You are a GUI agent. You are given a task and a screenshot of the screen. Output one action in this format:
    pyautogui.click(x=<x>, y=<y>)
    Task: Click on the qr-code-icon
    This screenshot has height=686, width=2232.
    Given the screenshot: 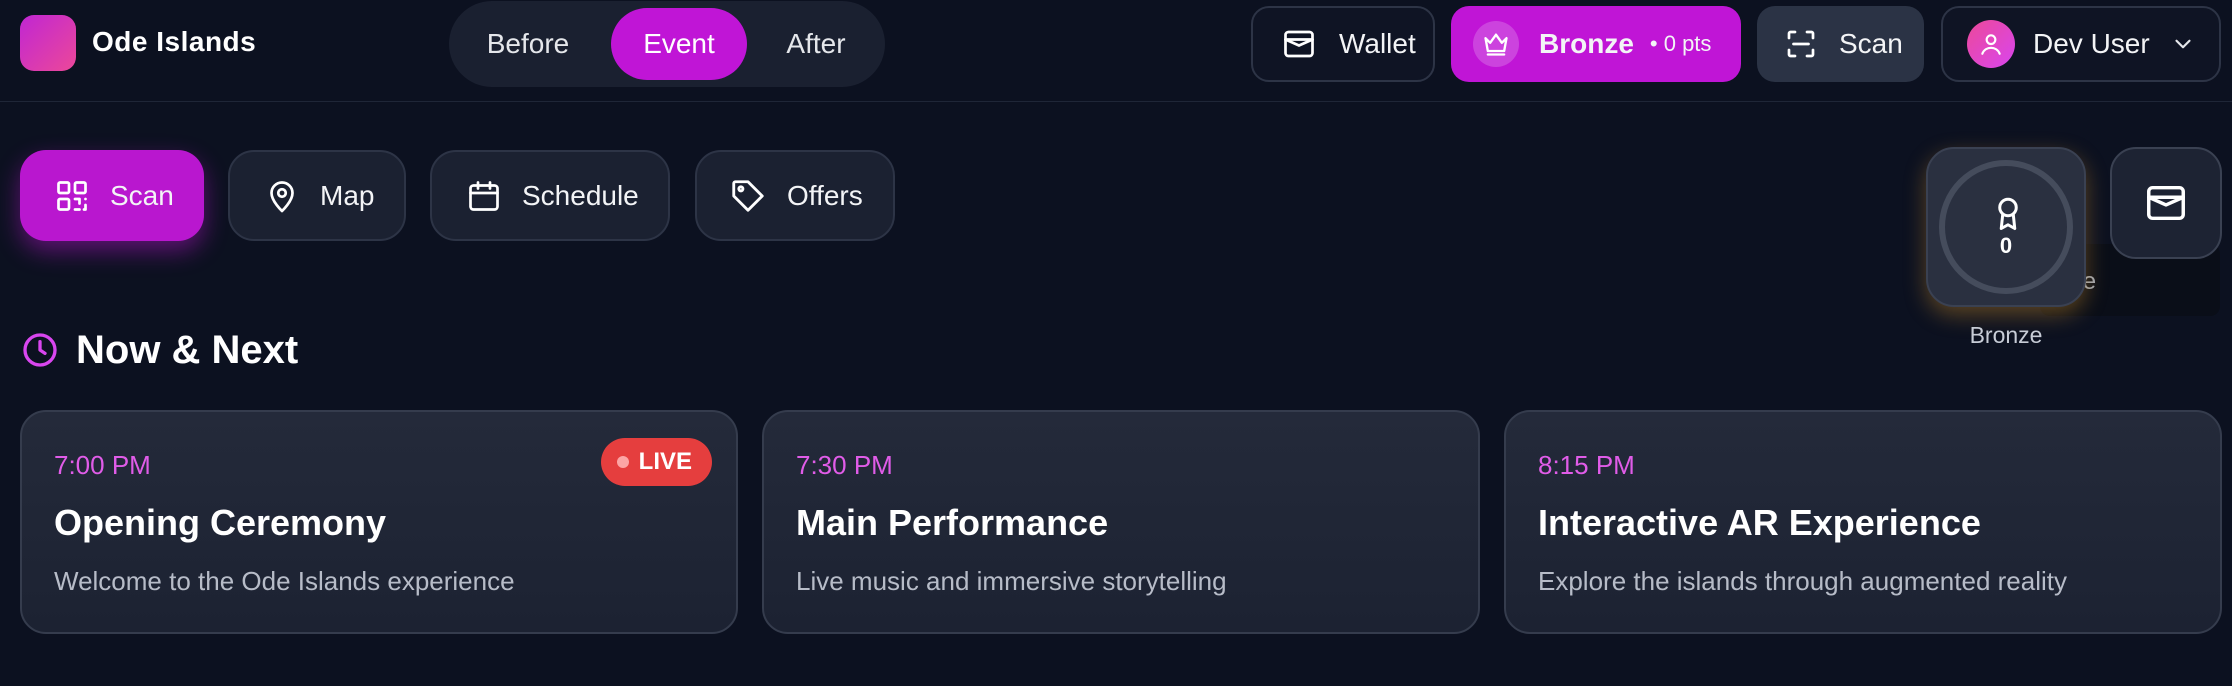 What is the action you would take?
    pyautogui.click(x=72, y=196)
    